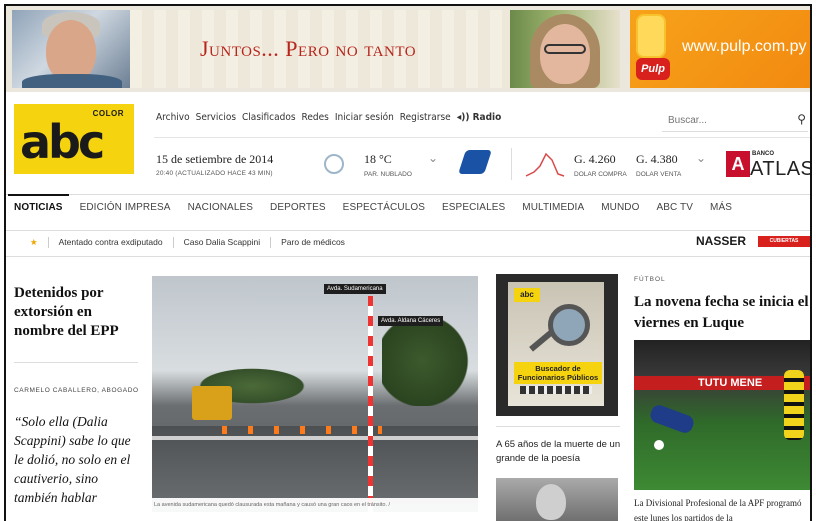 This screenshot has height=521, width=816. Describe the element at coordinates (269, 117) in the screenshot. I see `link-clasificados: Clasificados` at that location.